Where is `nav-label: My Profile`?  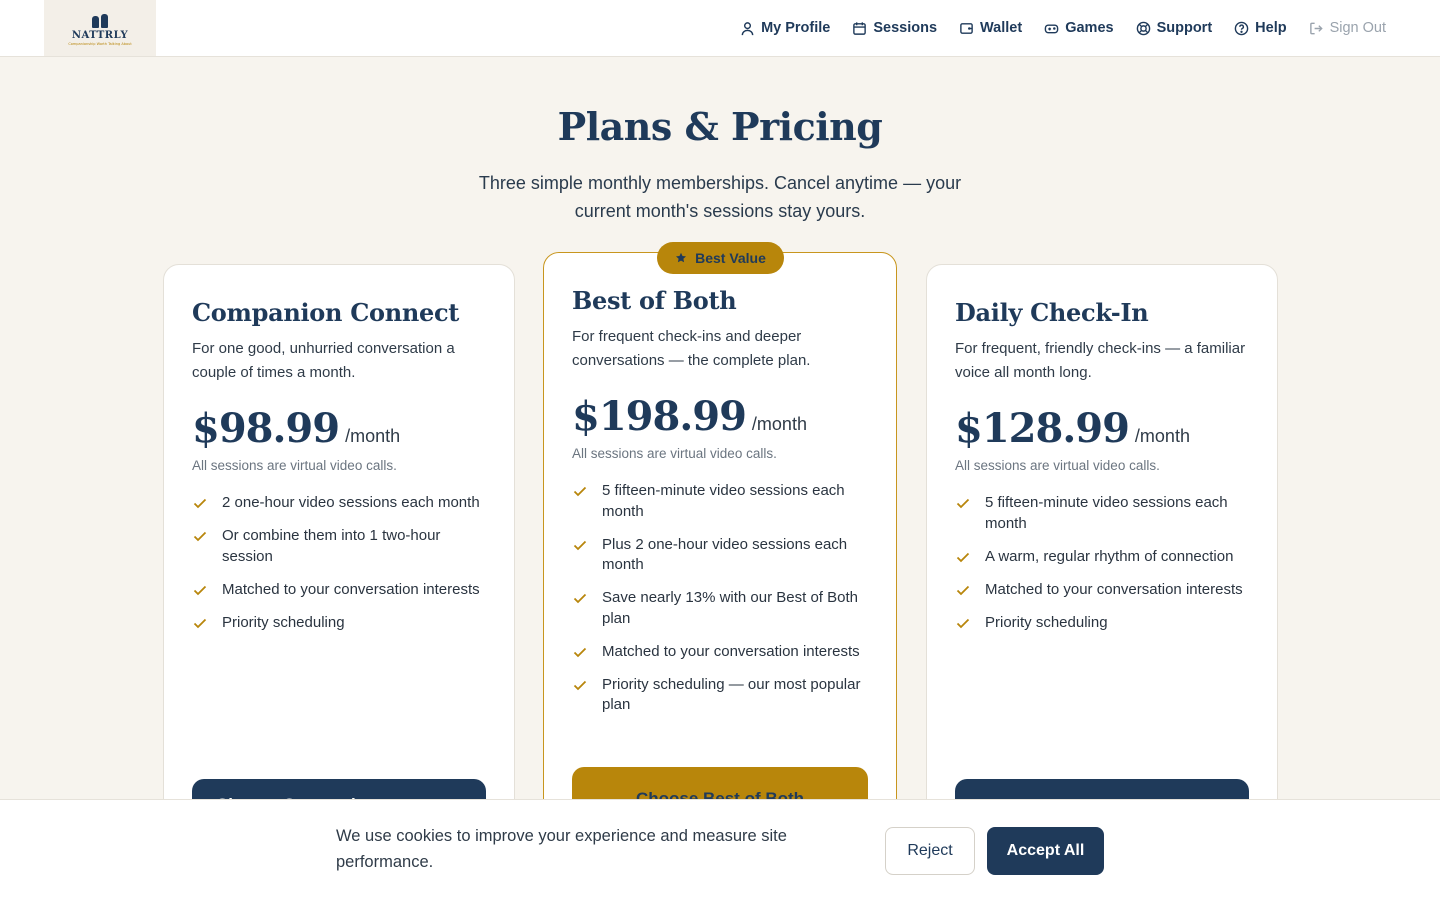
nav-label: My Profile is located at coordinates (796, 28).